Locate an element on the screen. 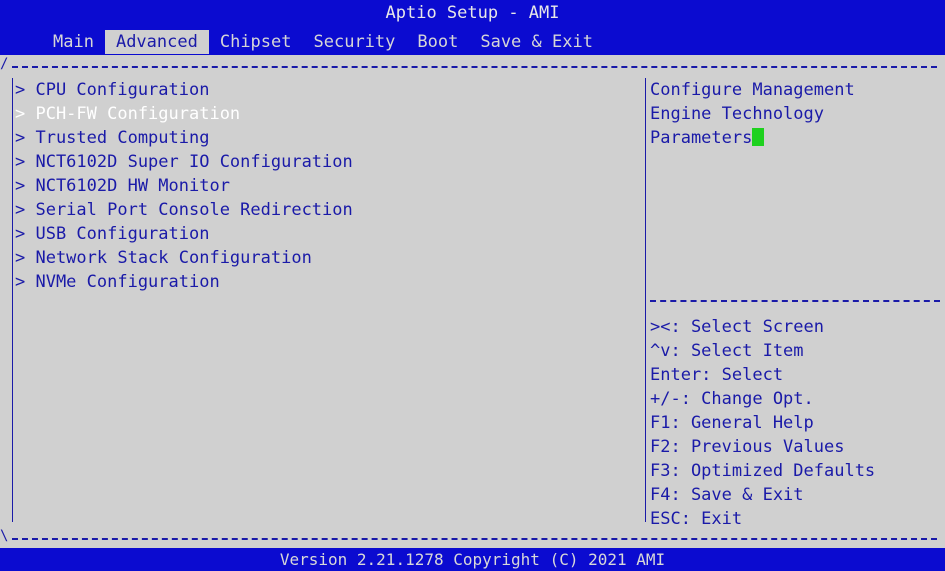 The width and height of the screenshot is (945, 571). menu-item-trusted-computing: > Trusted Computing is located at coordinates (184, 138).